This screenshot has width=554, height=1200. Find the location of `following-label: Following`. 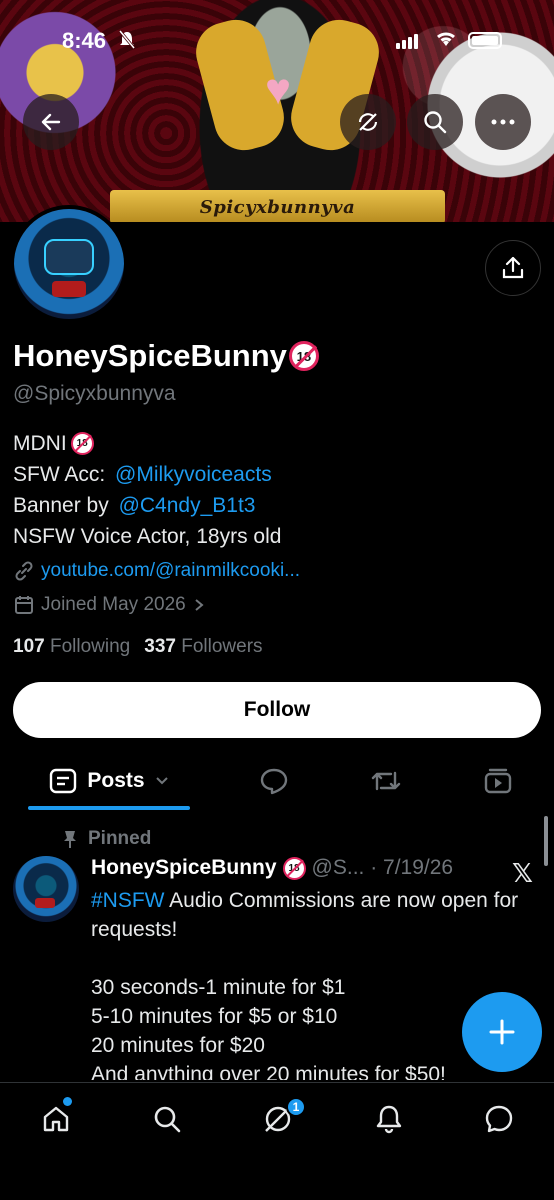

following-label: Following is located at coordinates (90, 646).